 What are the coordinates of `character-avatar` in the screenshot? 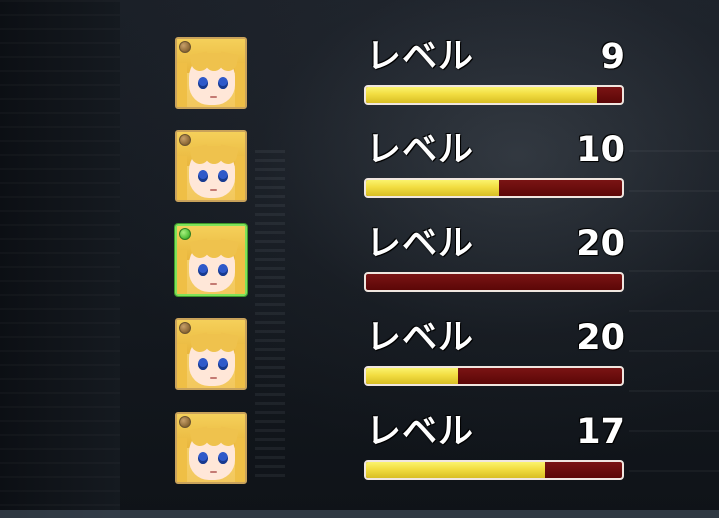 It's located at (211, 448).